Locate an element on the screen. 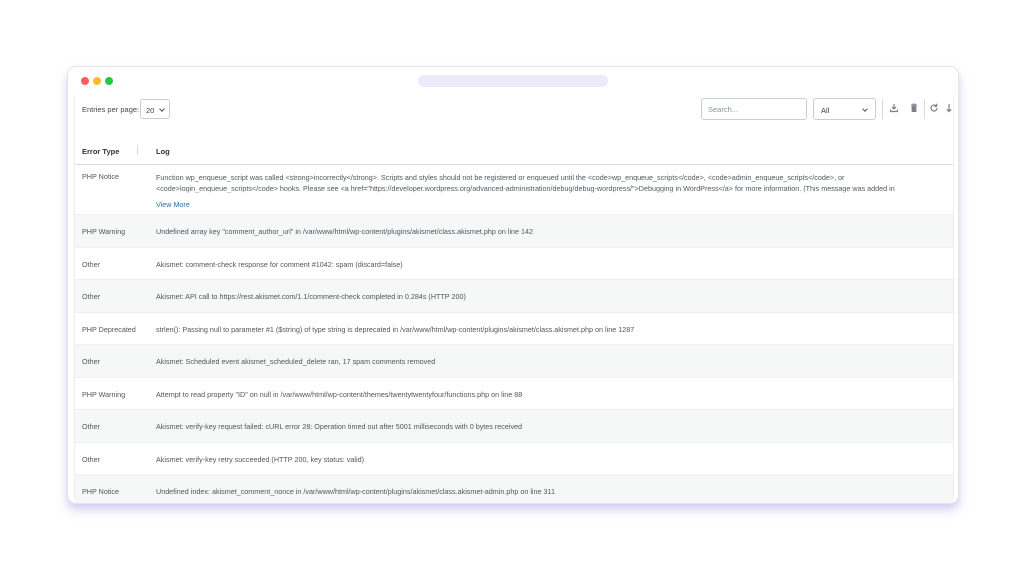  search-input is located at coordinates (754, 109).